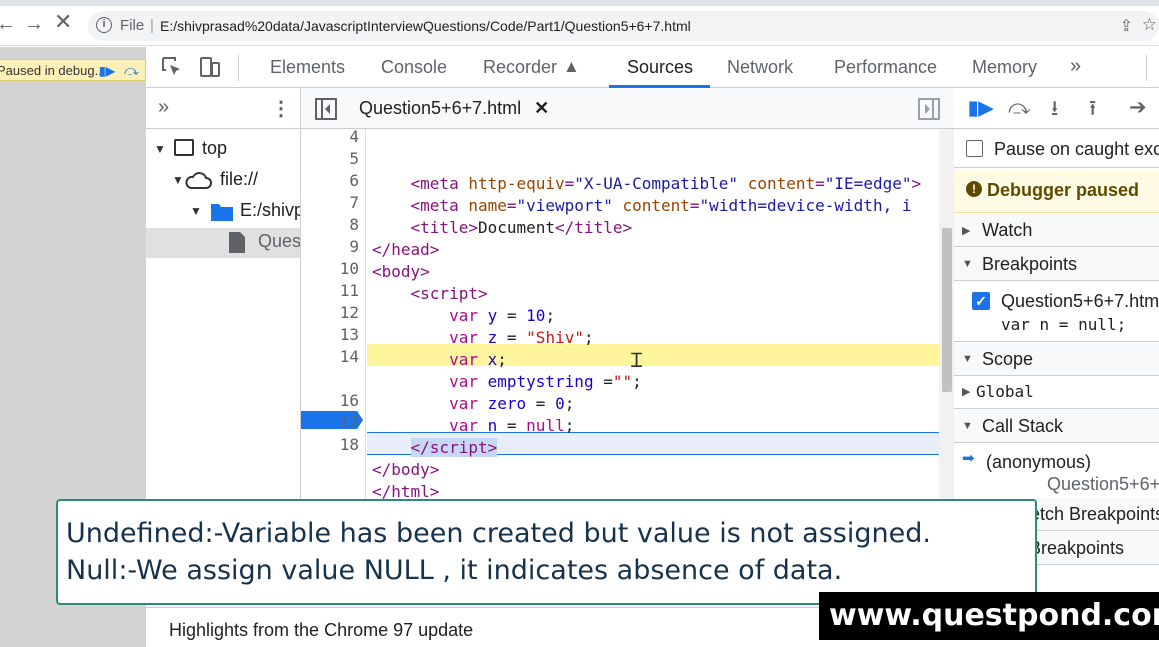  I want to click on code-line: </head>, so click(406, 249).